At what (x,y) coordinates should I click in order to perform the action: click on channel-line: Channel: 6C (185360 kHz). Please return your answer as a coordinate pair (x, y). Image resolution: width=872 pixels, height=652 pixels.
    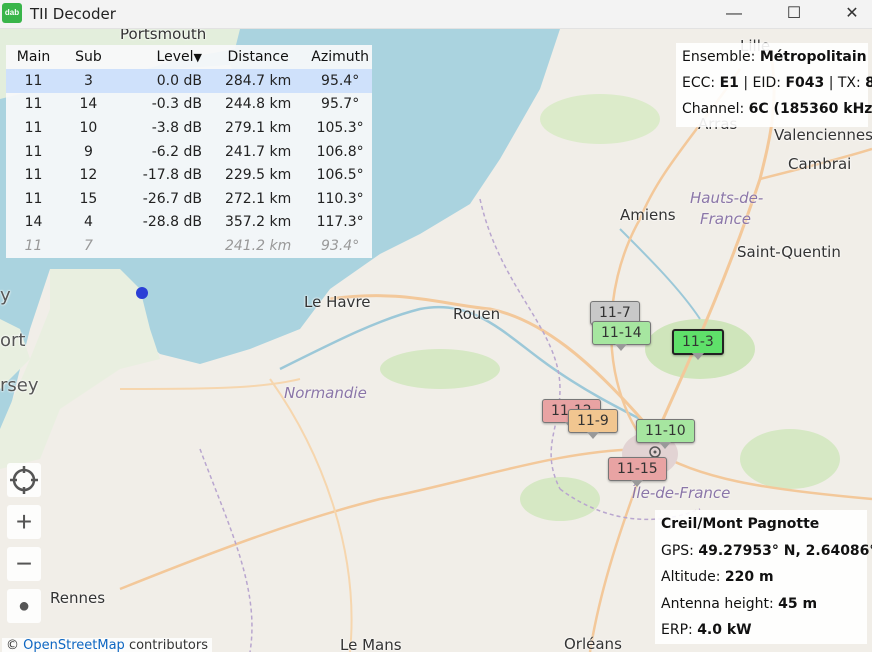
    Looking at the image, I should click on (777, 114).